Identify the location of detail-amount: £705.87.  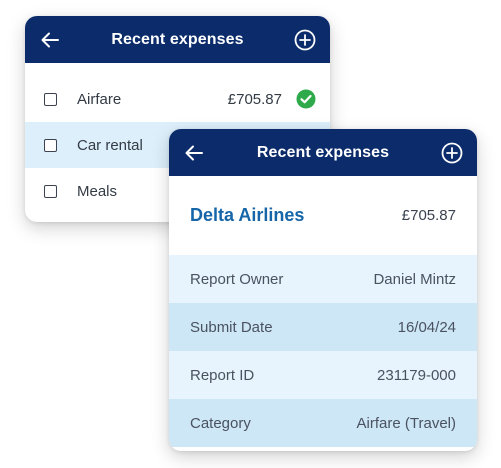
(428, 215).